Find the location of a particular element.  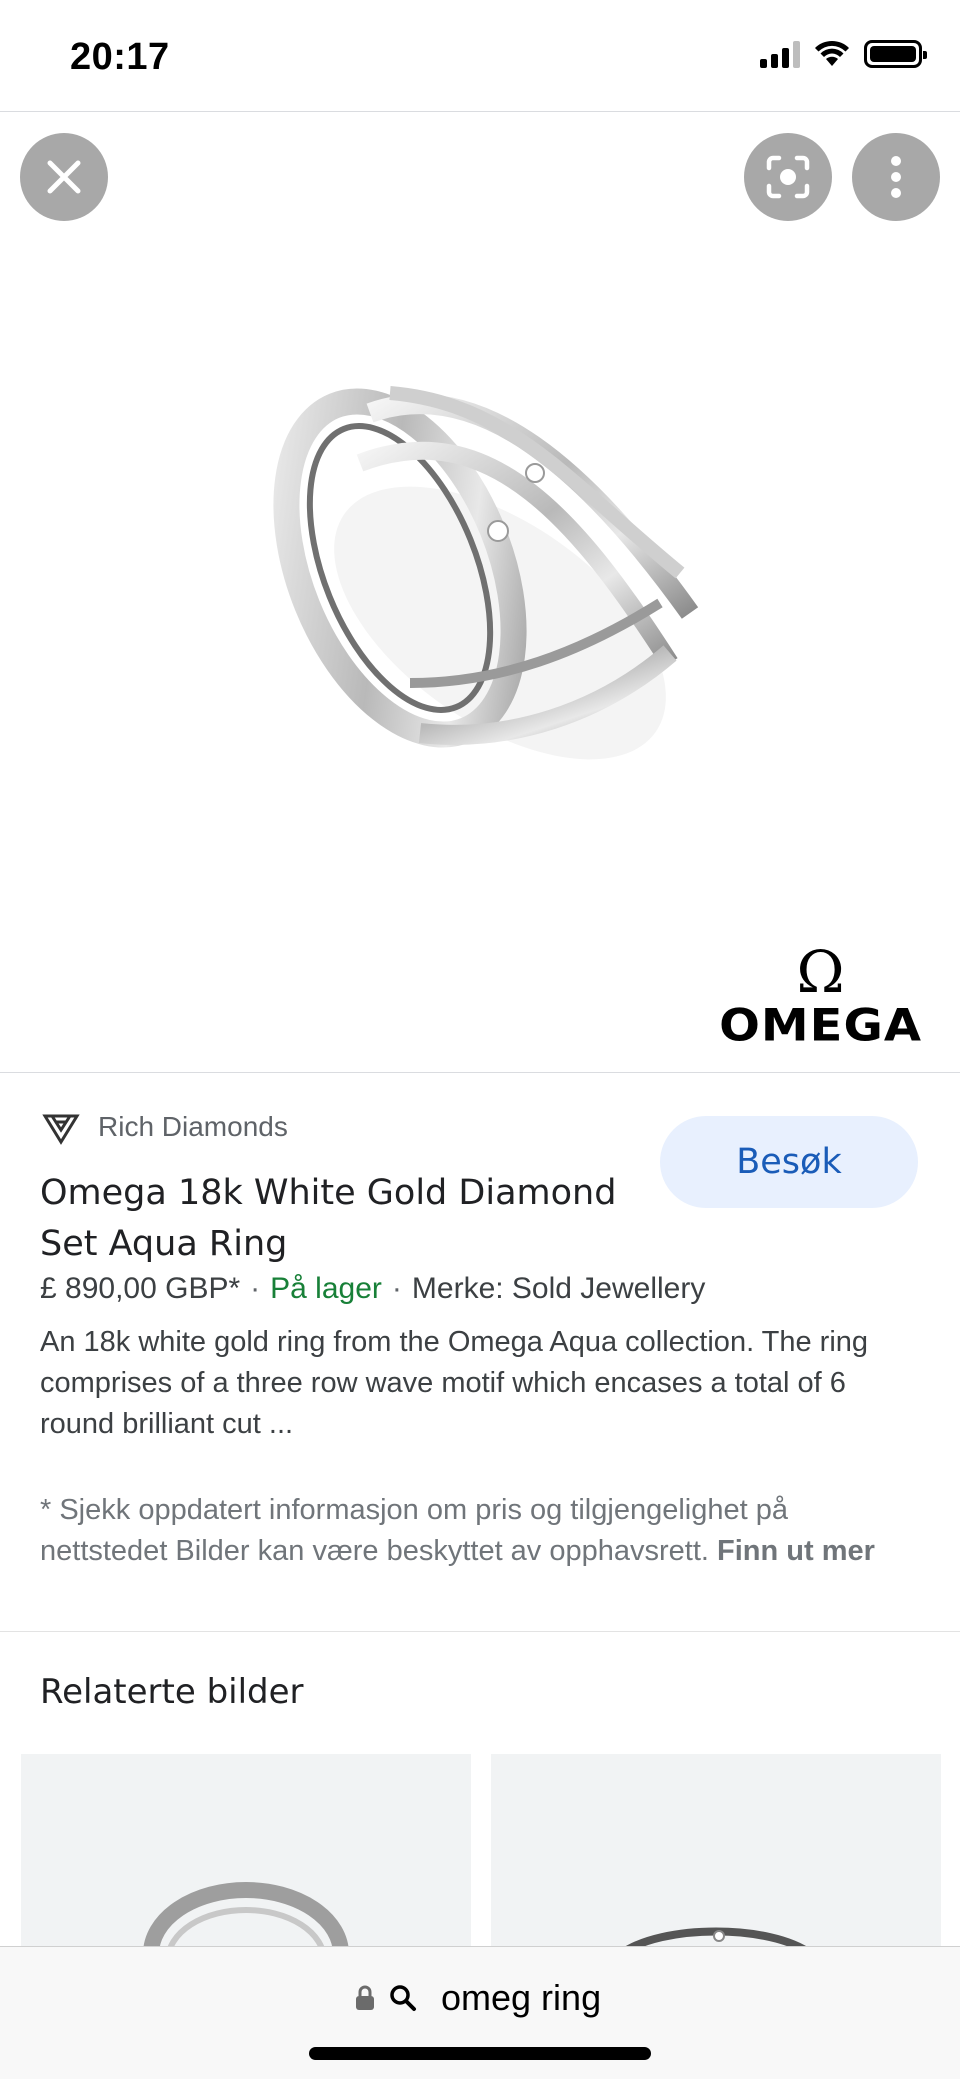

search-icon is located at coordinates (403, 1998).